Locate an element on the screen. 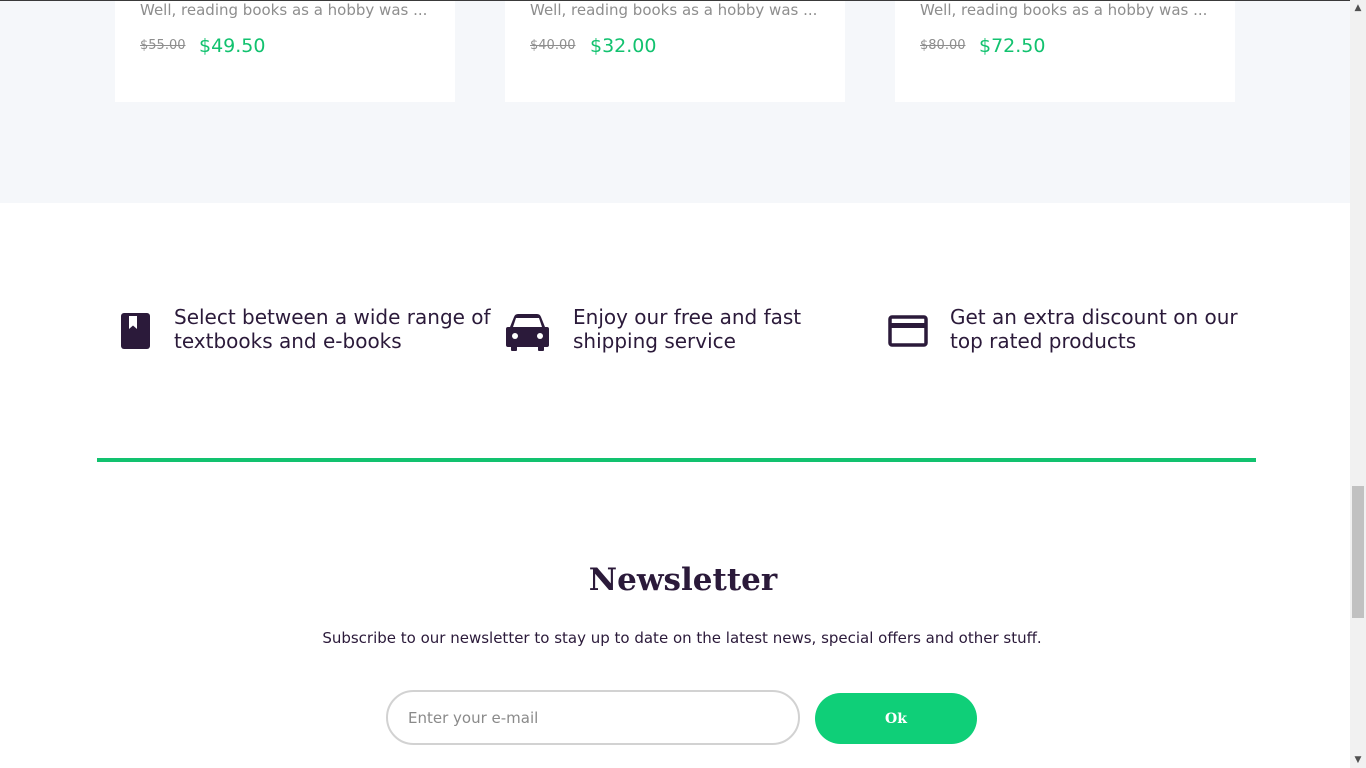 This screenshot has width=1366, height=768. product-old-price: $80.00 is located at coordinates (943, 45).